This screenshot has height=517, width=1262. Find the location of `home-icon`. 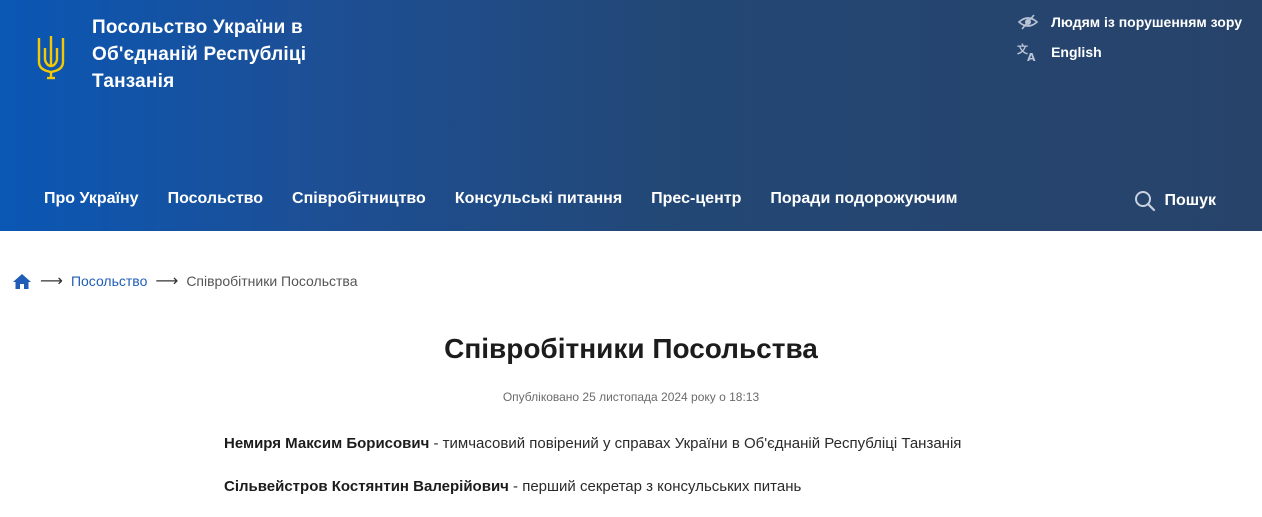

home-icon is located at coordinates (22, 281).